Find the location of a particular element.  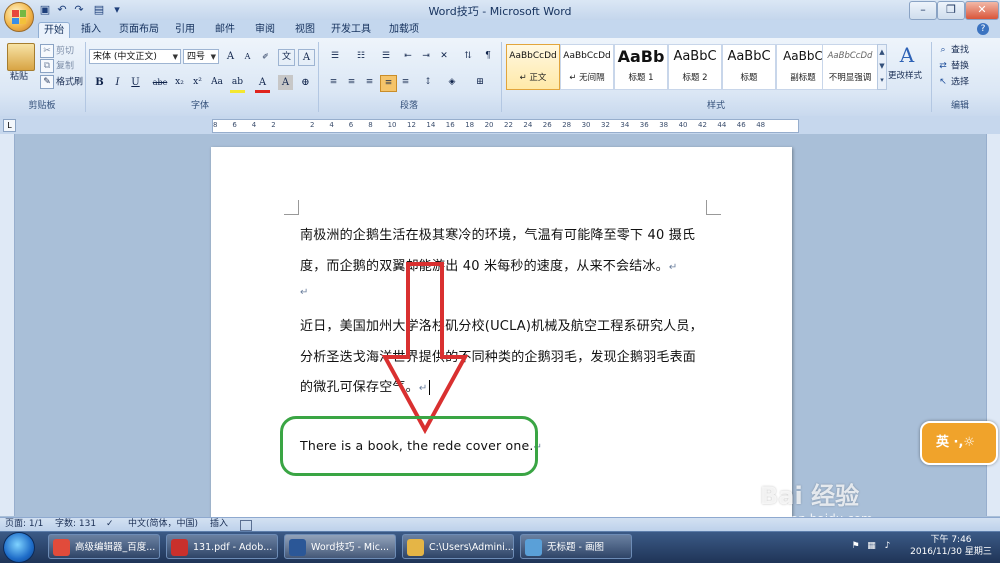

clipboard-group-label: 剪贴板 is located at coordinates (42, 106).